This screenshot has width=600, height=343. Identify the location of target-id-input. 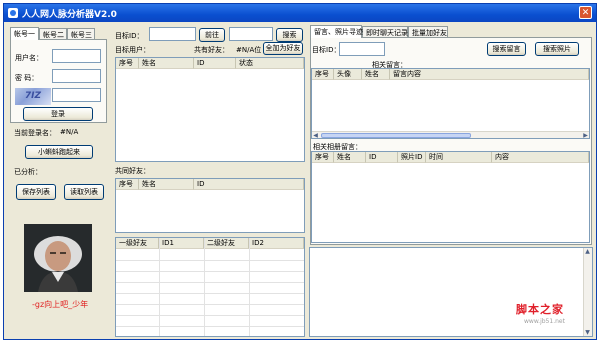
(172, 34).